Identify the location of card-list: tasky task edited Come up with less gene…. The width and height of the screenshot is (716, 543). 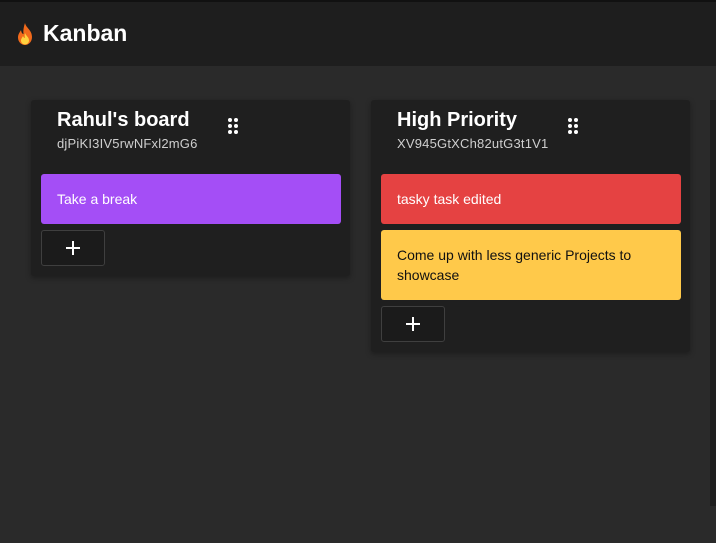
(530, 258).